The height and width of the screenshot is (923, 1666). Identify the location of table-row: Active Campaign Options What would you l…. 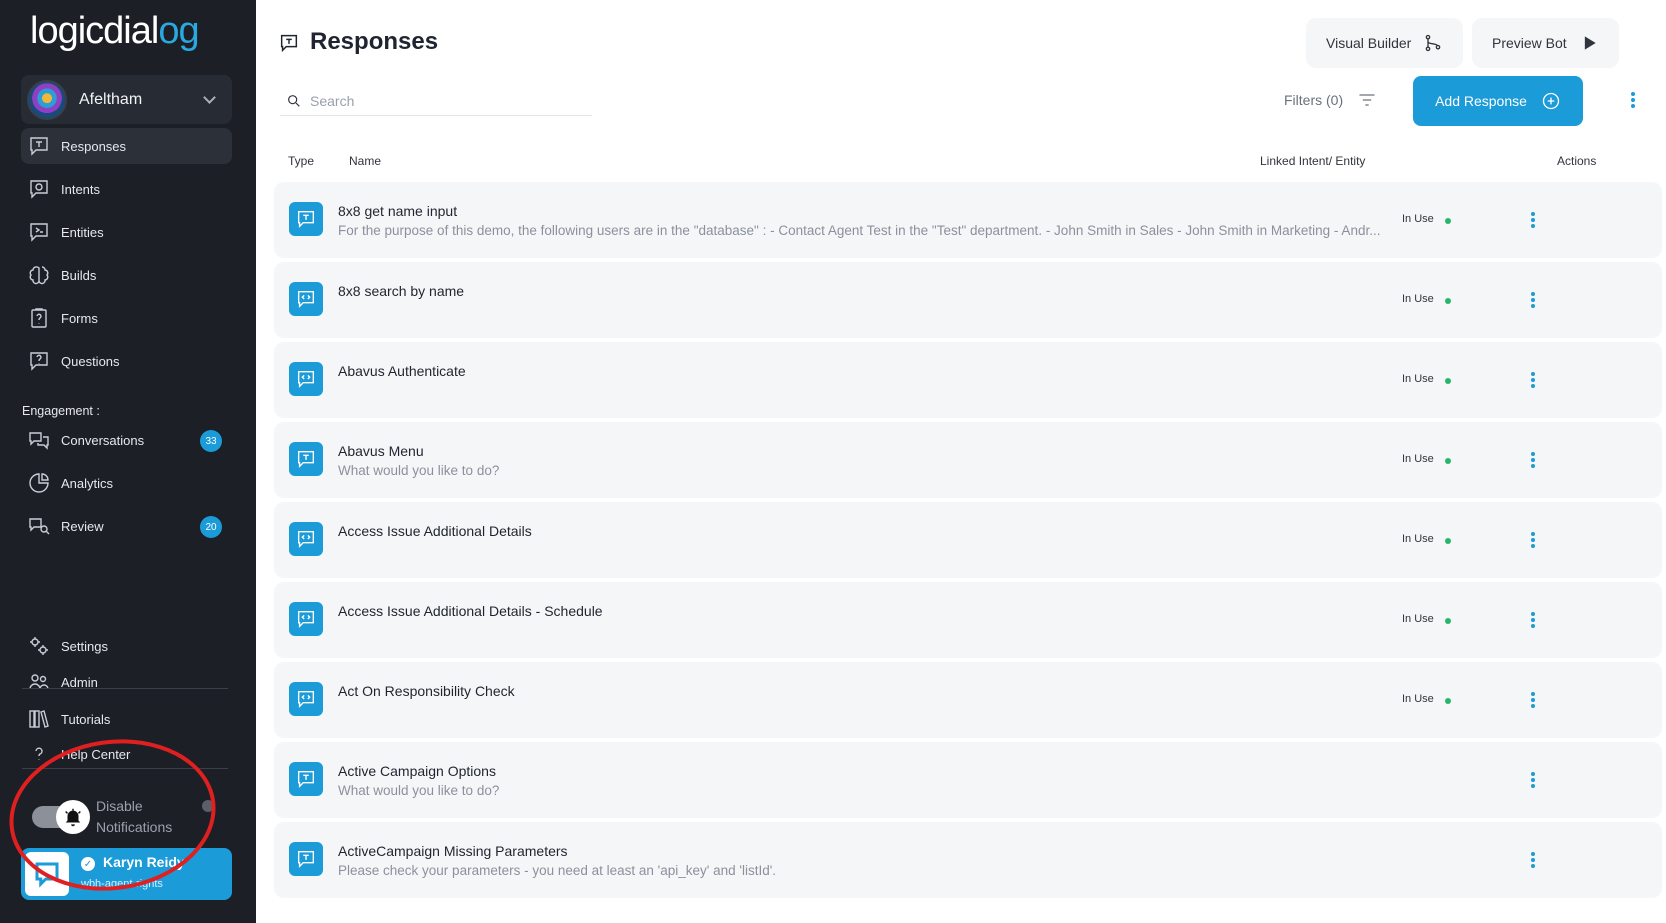
(968, 780).